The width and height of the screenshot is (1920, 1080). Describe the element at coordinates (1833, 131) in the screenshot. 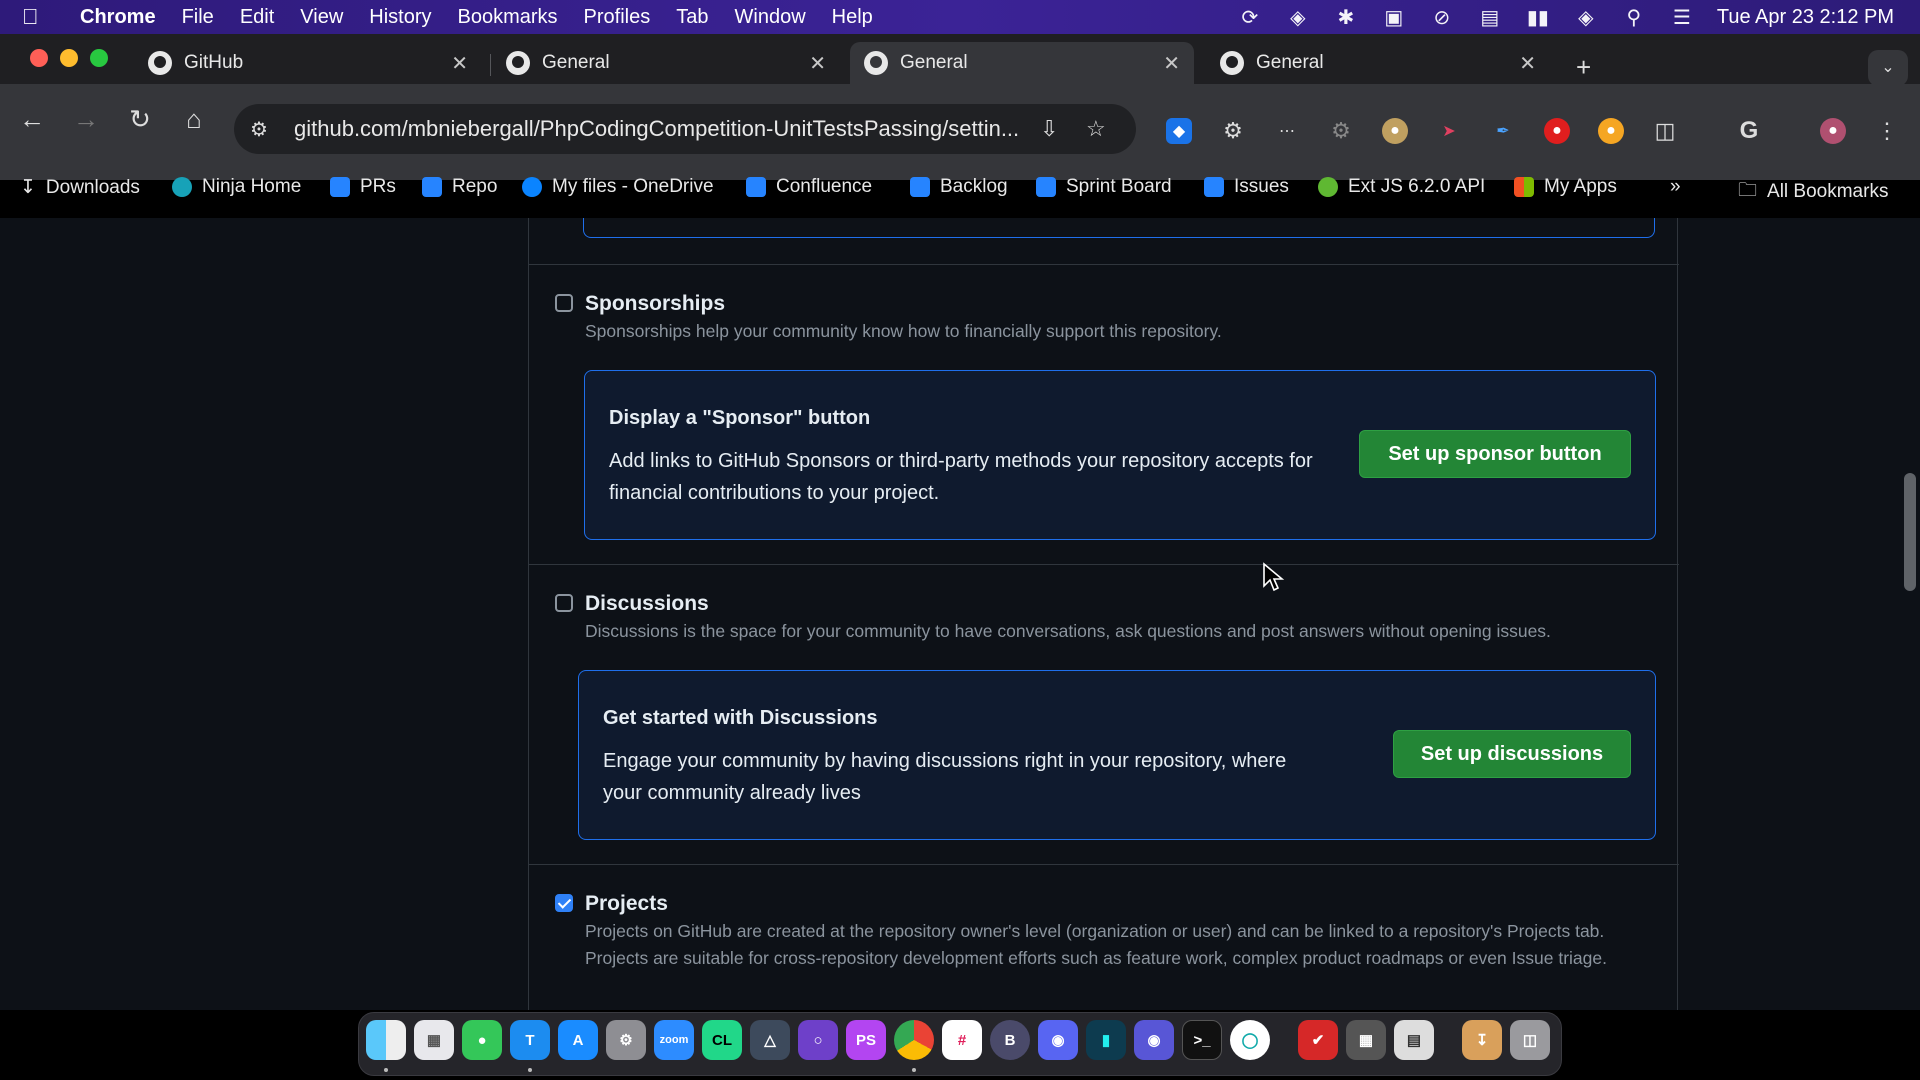

I see `profile-avatar: ●` at that location.